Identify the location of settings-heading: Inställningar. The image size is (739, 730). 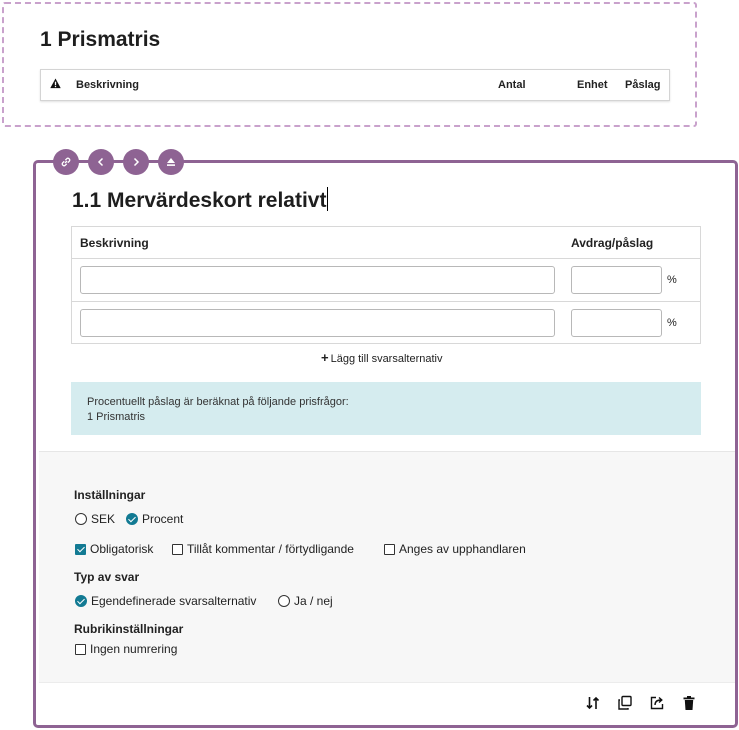
(110, 495).